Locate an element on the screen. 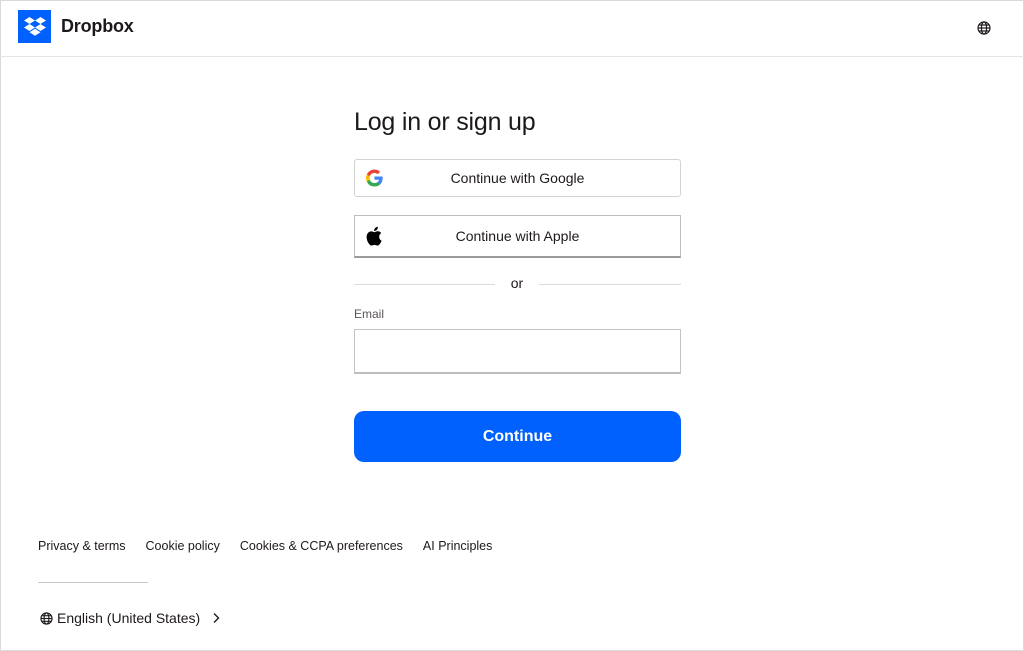  top-bar: Dropbox is located at coordinates (512, 28).